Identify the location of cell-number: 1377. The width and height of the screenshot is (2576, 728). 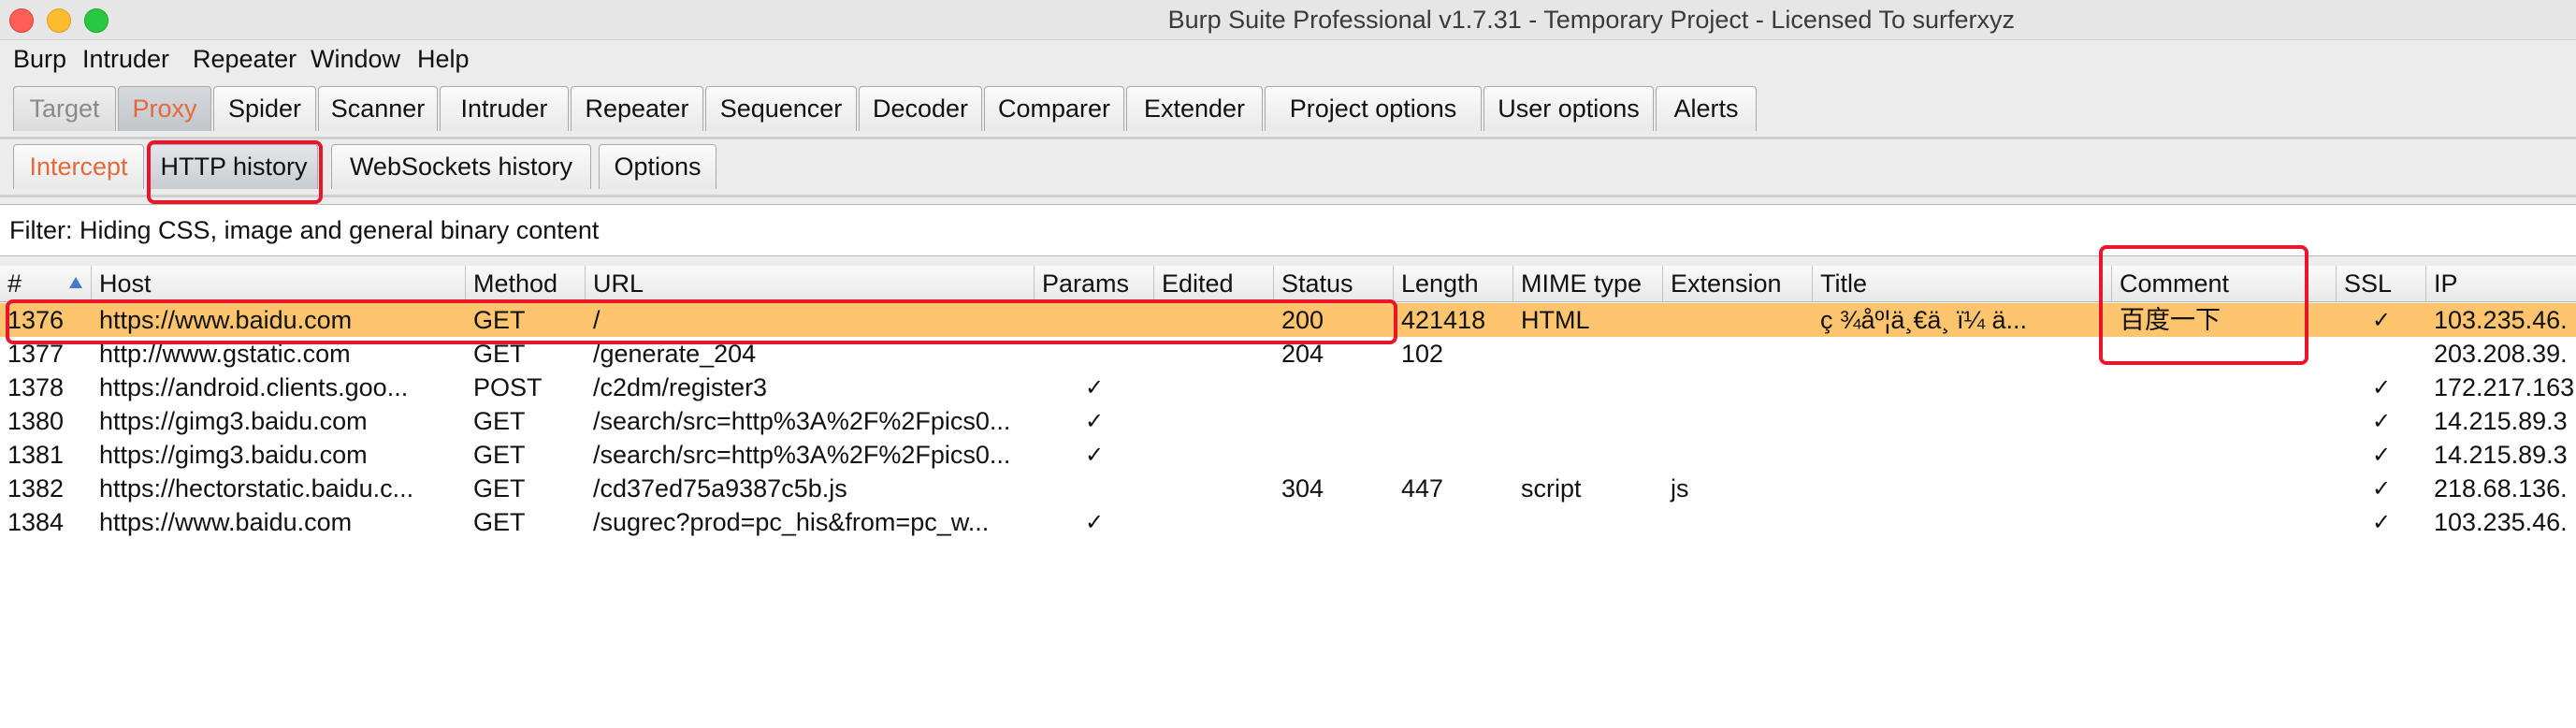
(36, 354).